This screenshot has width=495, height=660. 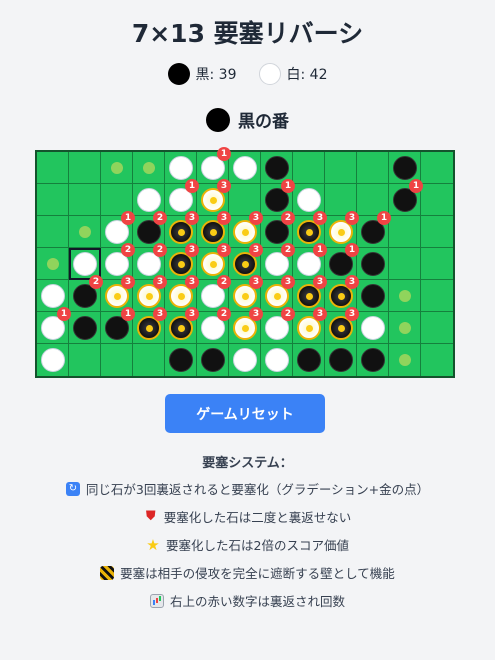 I want to click on board-cell-r5-c5: 2, so click(x=214, y=325).